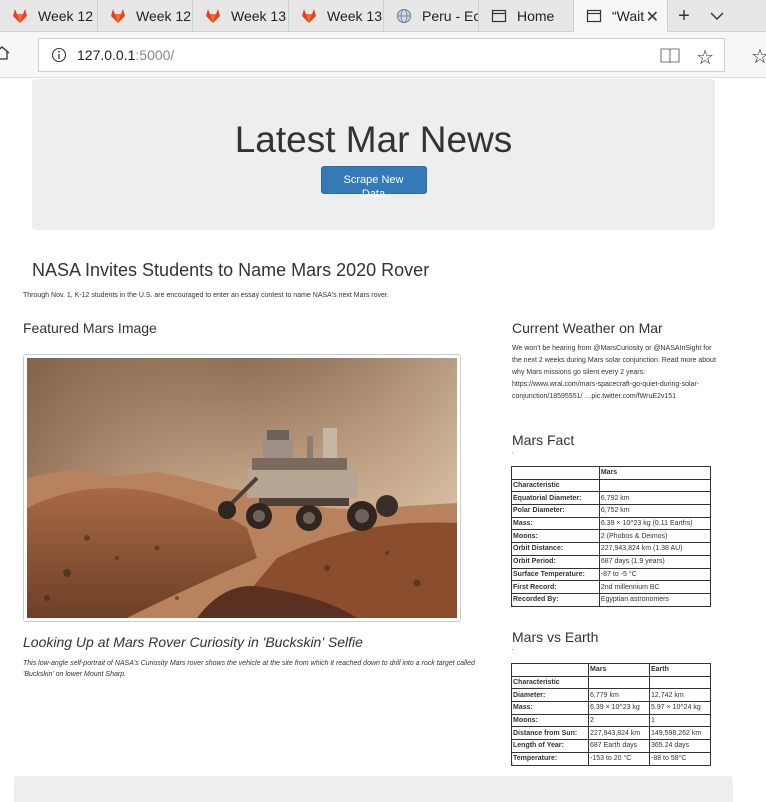 This screenshot has height=802, width=766. What do you see at coordinates (543, 440) in the screenshot?
I see `facts-heading: Mars Fact` at bounding box center [543, 440].